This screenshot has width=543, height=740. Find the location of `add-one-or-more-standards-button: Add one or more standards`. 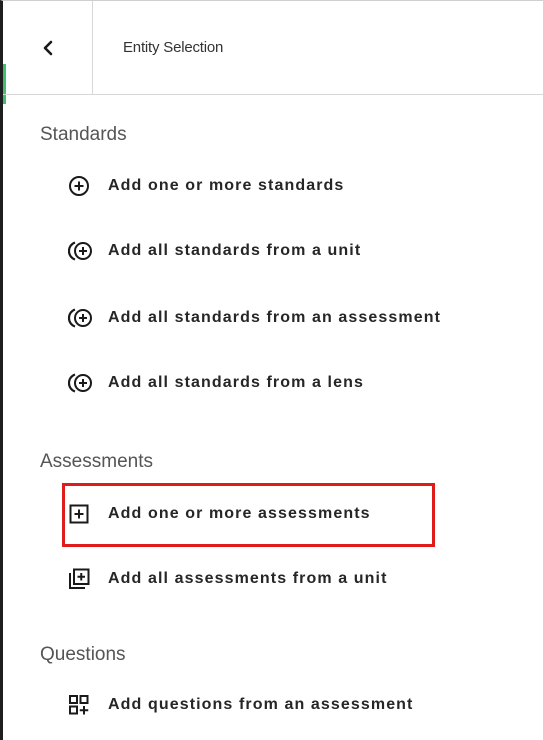

add-one-or-more-standards-button: Add one or more standards is located at coordinates (206, 186).